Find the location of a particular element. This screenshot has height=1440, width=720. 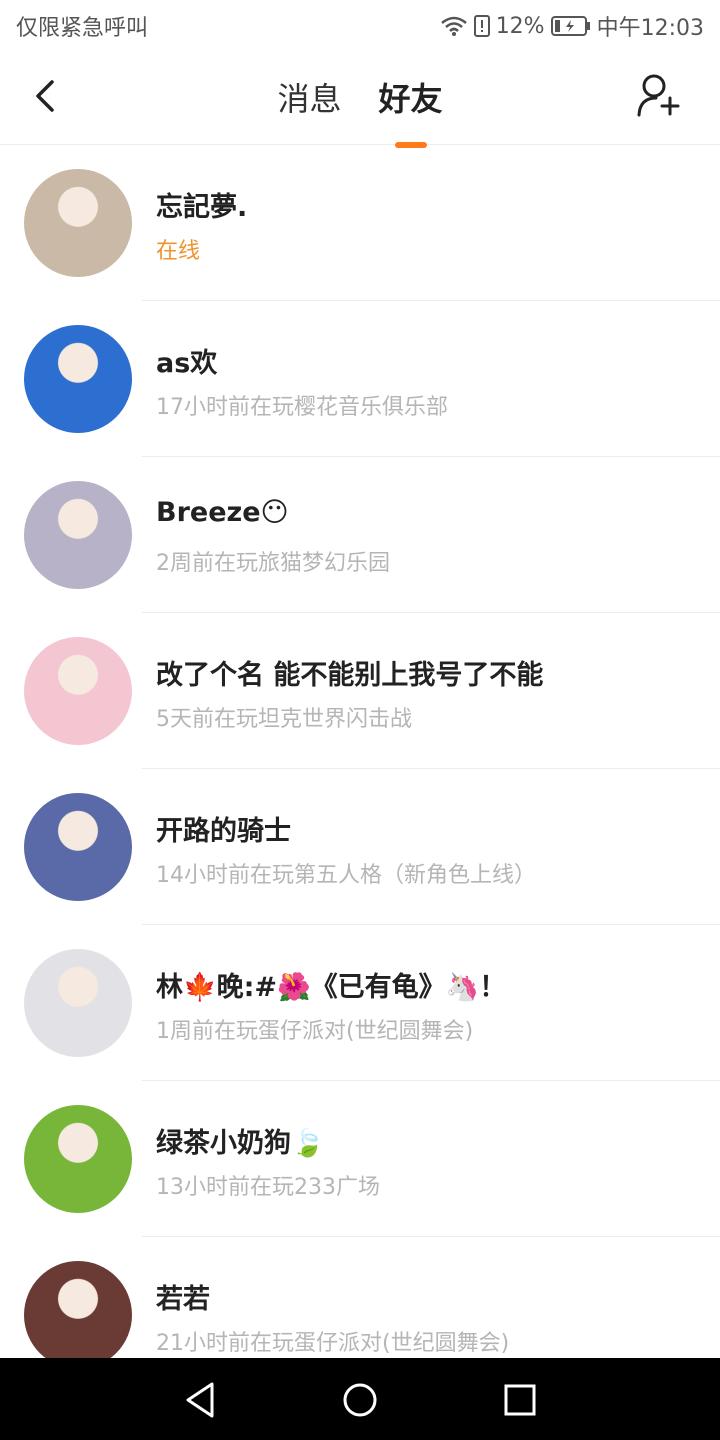

tab-messages: 消息 is located at coordinates (309, 97).